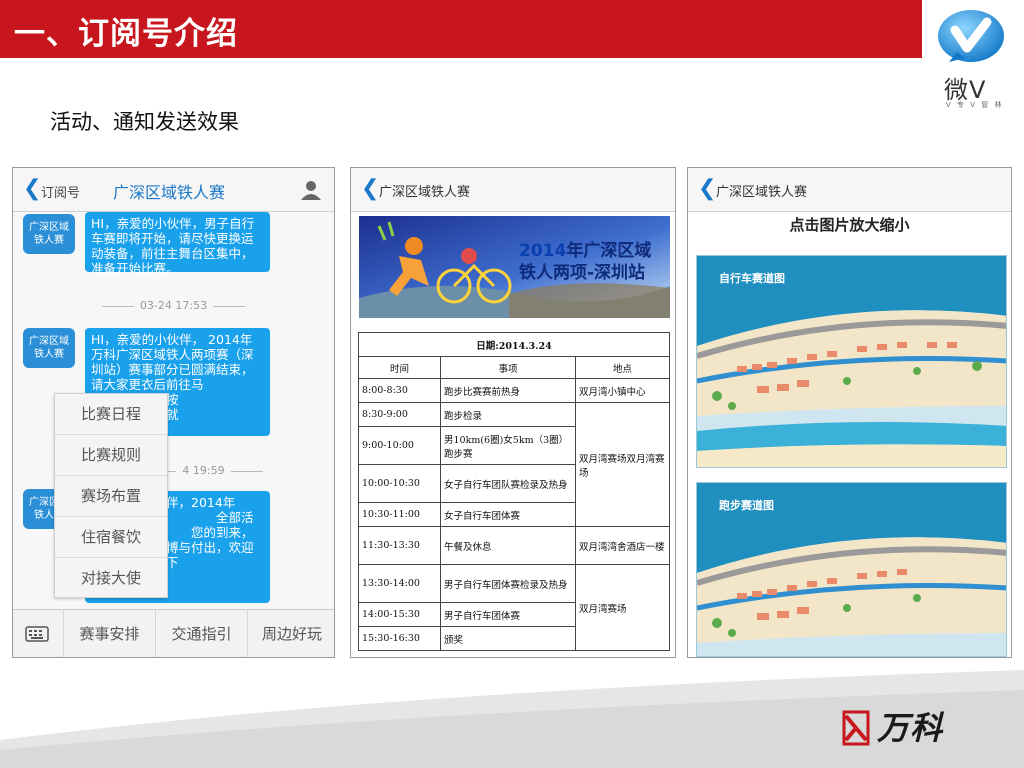 The height and width of the screenshot is (768, 1024). I want to click on zoom-hint: 点击图片放大缩小, so click(849, 225).